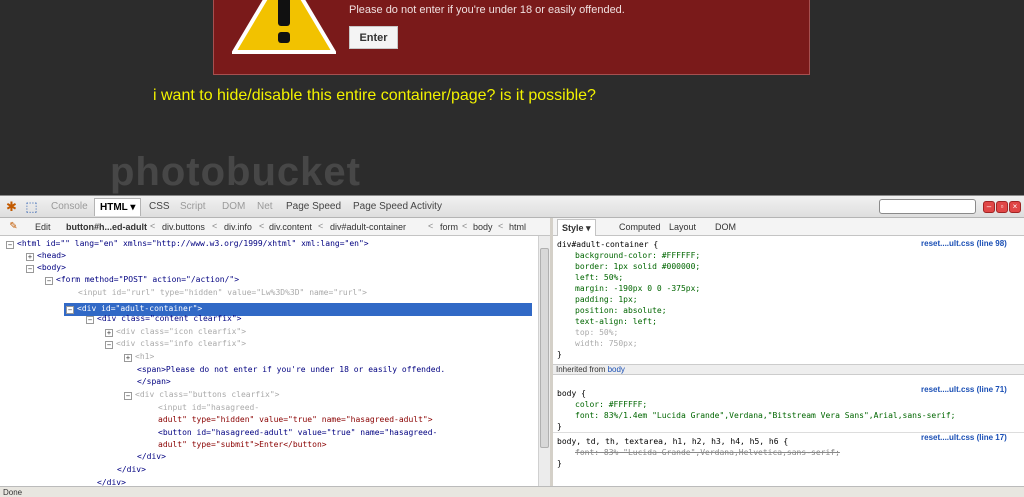 This screenshot has height=497, width=1024. I want to click on node-text: <div class="info clearfix">, so click(181, 343).